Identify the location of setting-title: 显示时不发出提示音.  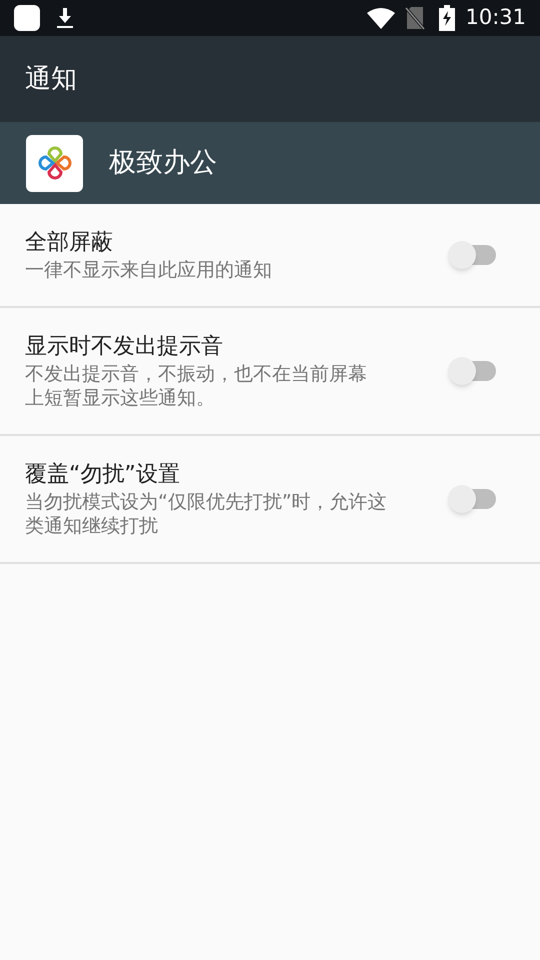
(124, 347).